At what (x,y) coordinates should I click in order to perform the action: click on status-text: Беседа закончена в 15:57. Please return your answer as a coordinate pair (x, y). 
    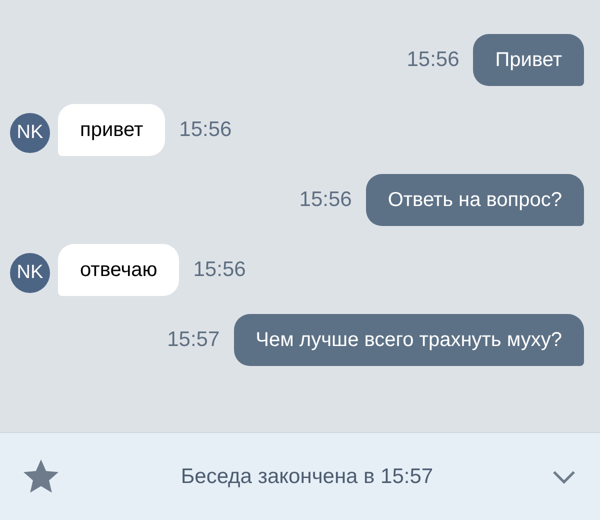
    Looking at the image, I should click on (307, 476).